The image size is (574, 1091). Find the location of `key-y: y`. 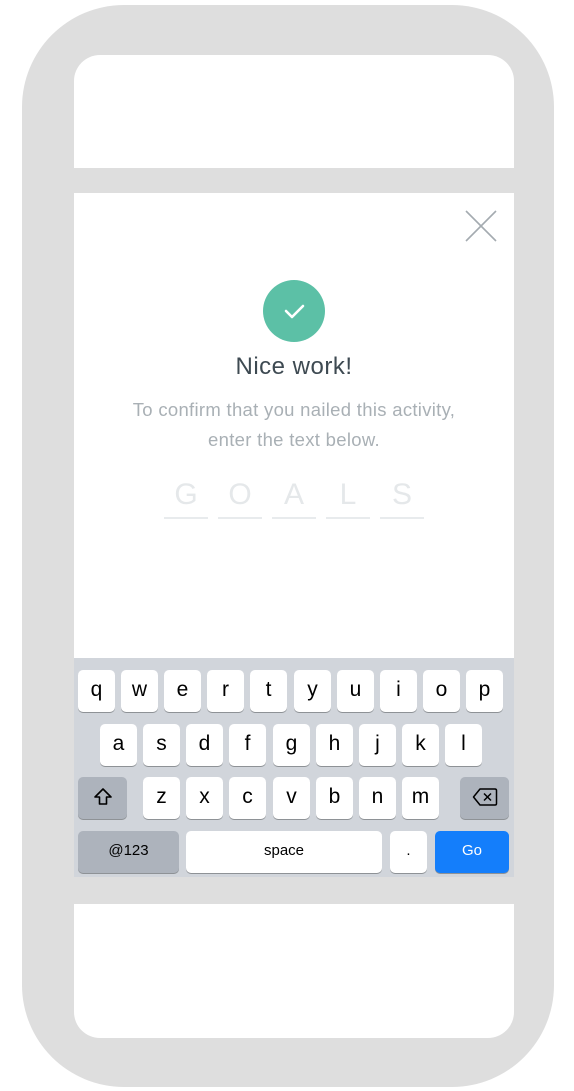

key-y: y is located at coordinates (312, 691).